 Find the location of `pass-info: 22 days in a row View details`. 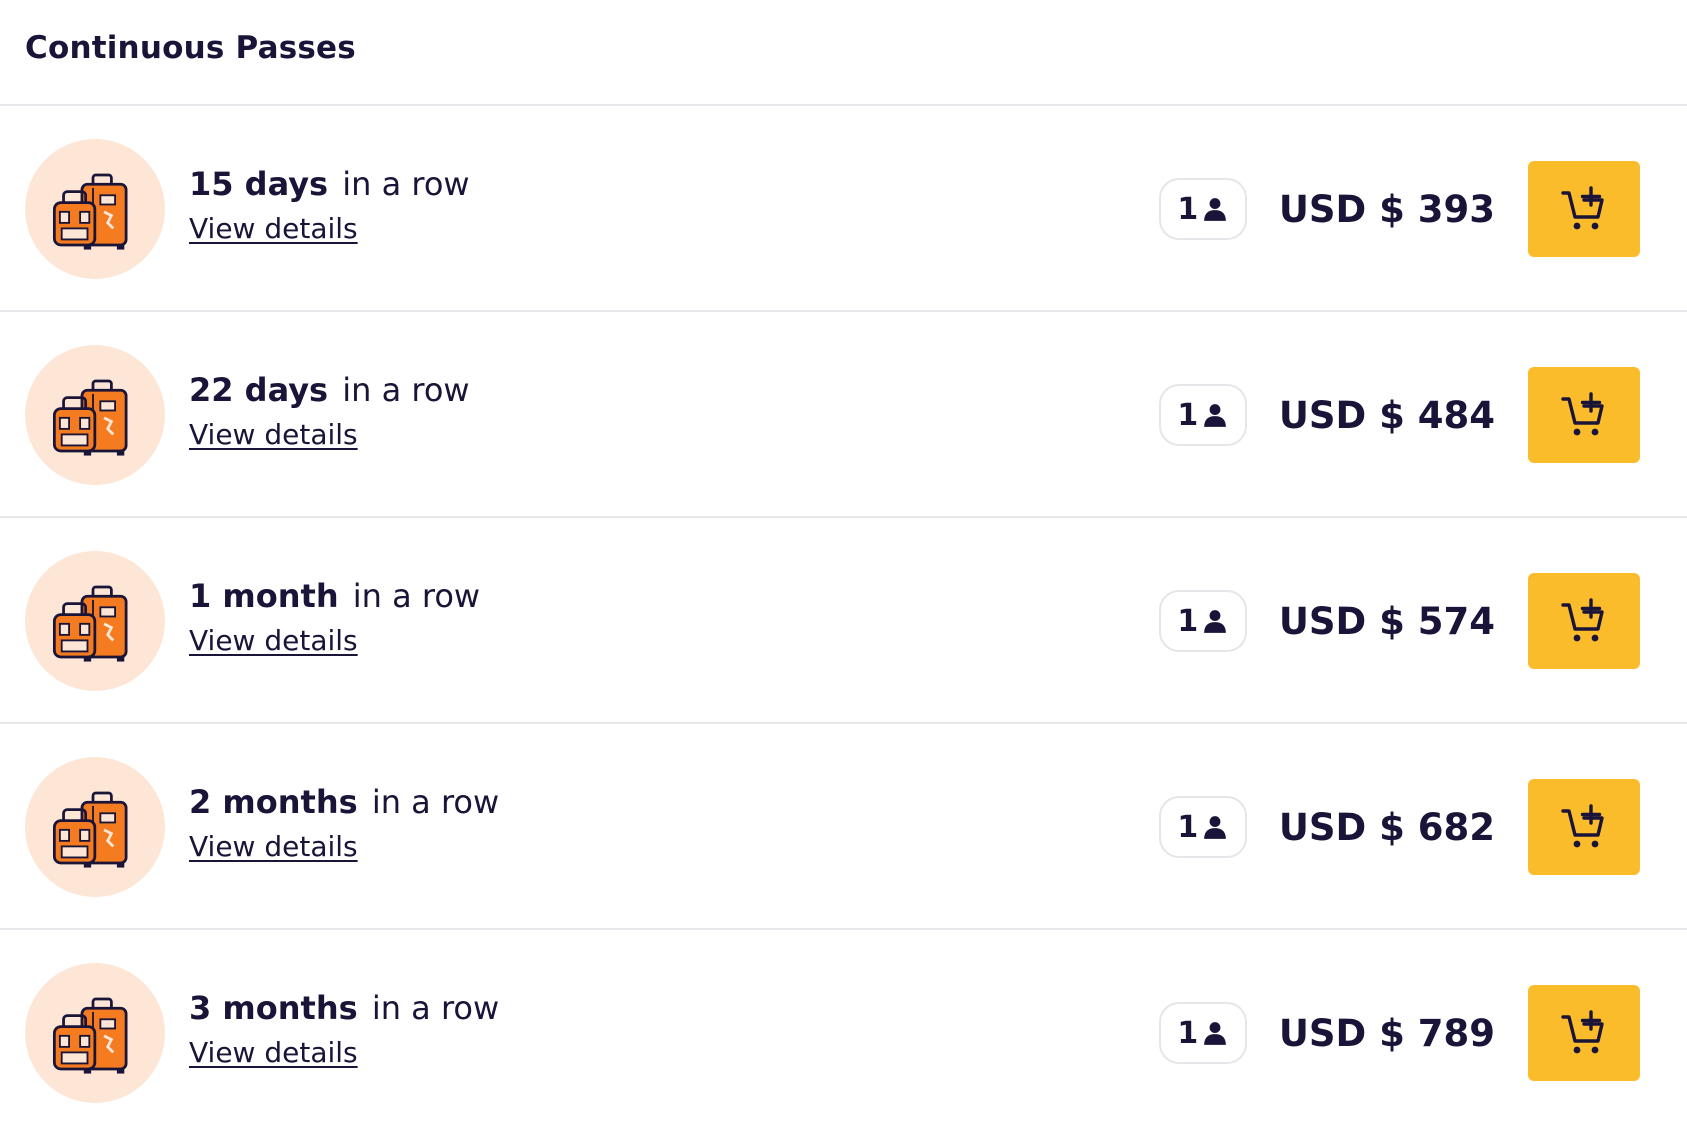

pass-info: 22 days in a row View details is located at coordinates (329, 411).